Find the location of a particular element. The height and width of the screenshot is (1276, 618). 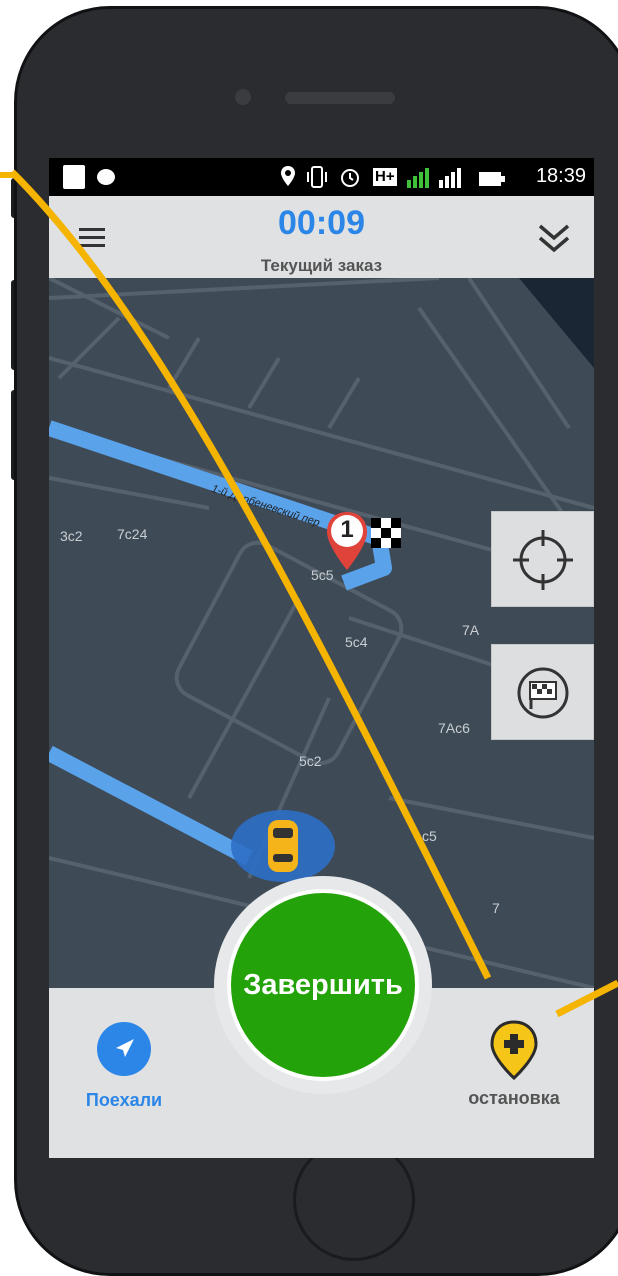

driver-app-icon is located at coordinates (74, 177).